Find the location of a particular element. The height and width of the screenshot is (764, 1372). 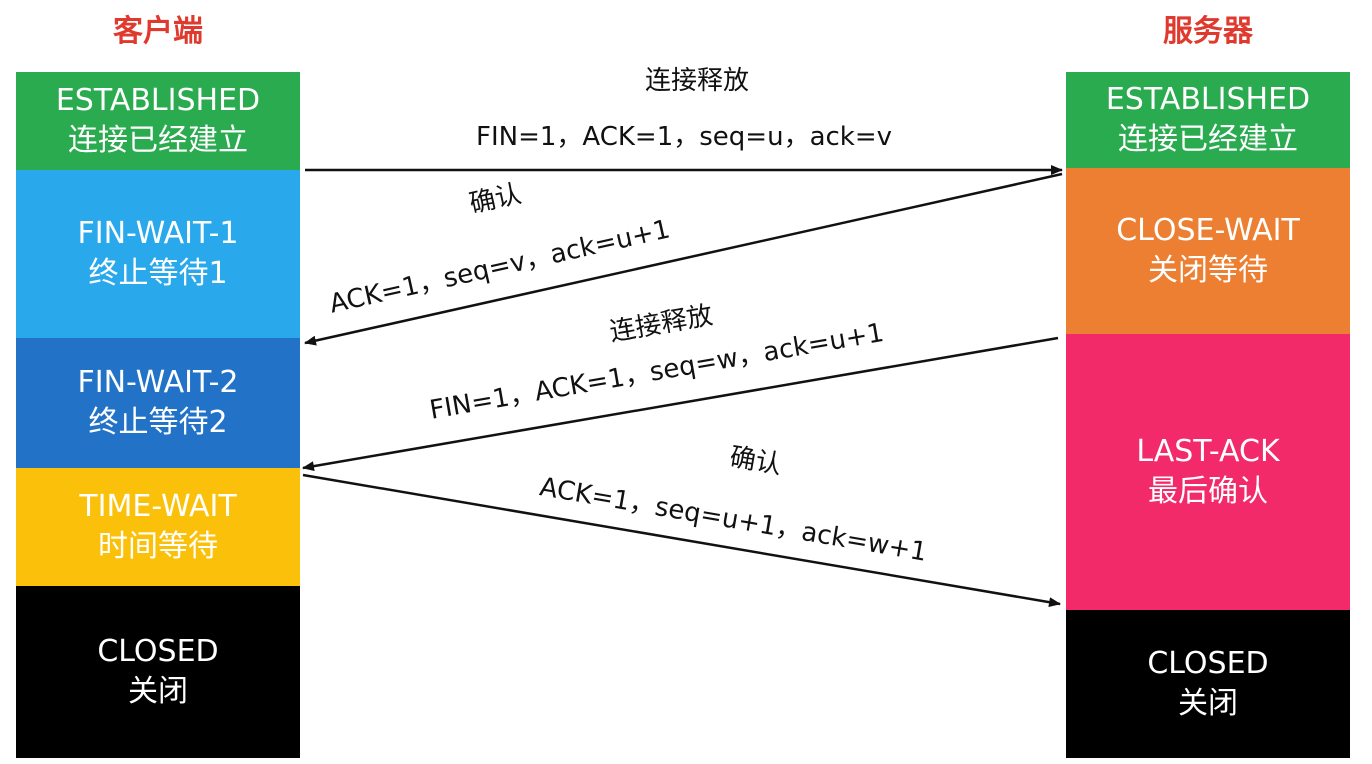

message-1-fields: FIN=1，ACK=1，seq=u，ack=v is located at coordinates (684, 137).